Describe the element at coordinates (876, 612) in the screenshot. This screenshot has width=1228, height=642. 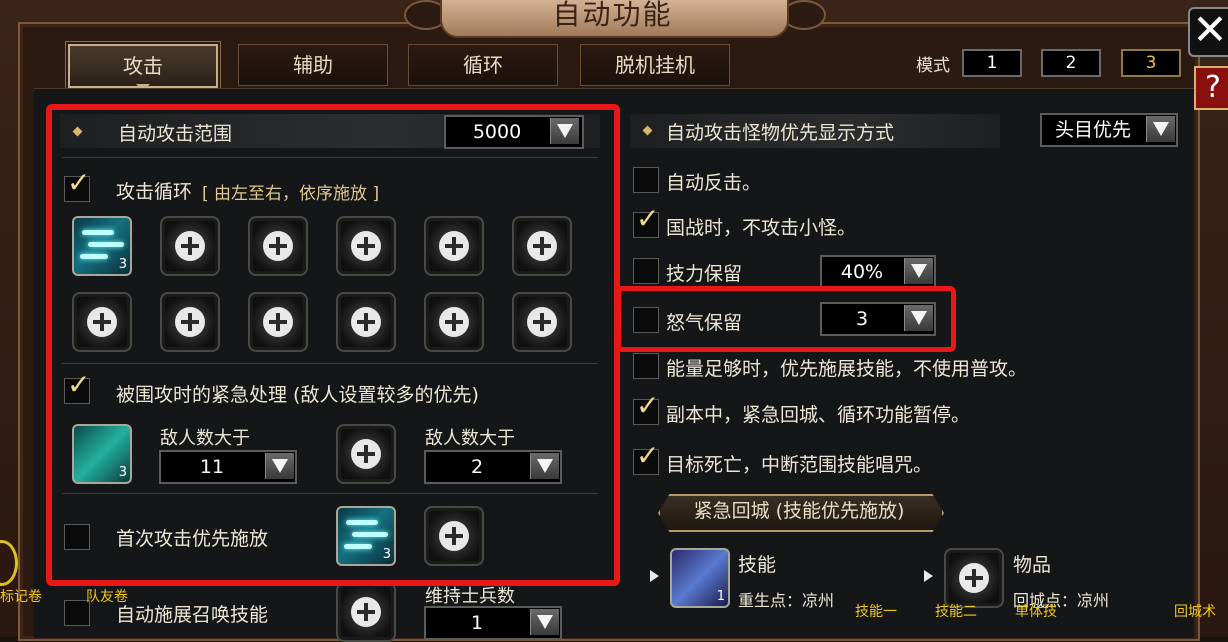
I see `hud-text-skill-1: 技能一` at that location.